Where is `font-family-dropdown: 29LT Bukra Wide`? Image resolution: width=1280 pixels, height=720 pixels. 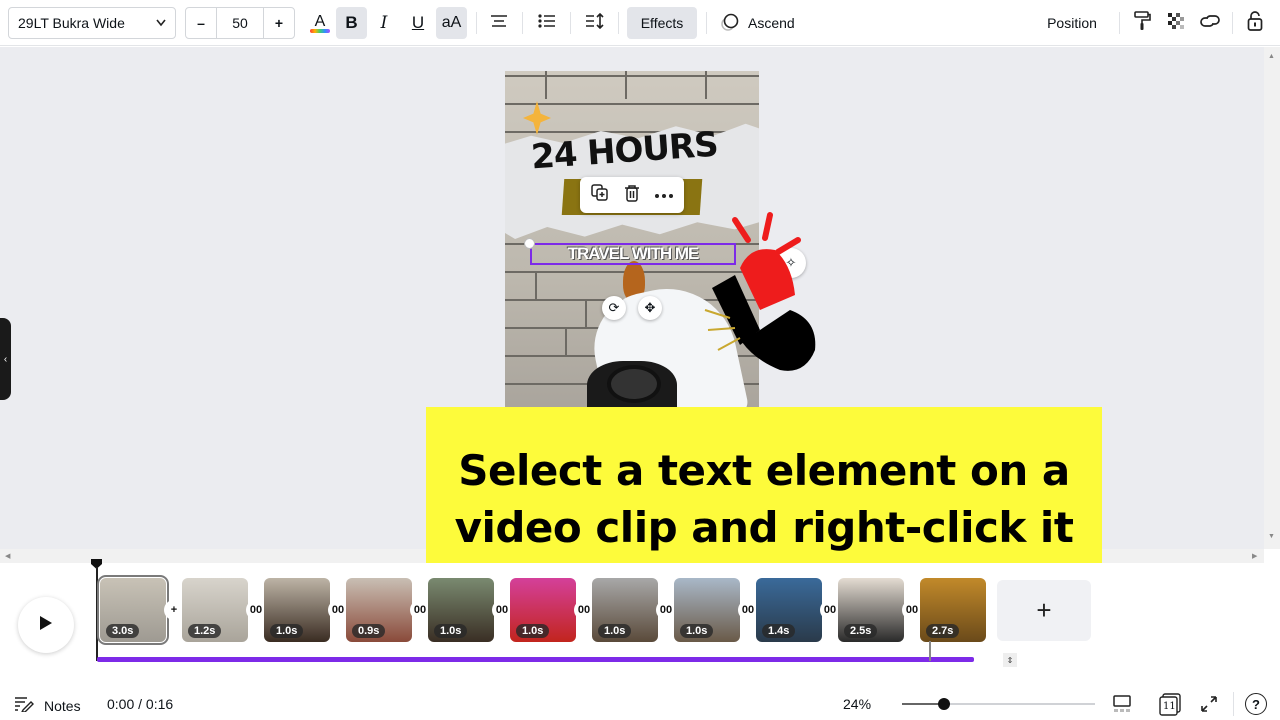 font-family-dropdown: 29LT Bukra Wide is located at coordinates (92, 23).